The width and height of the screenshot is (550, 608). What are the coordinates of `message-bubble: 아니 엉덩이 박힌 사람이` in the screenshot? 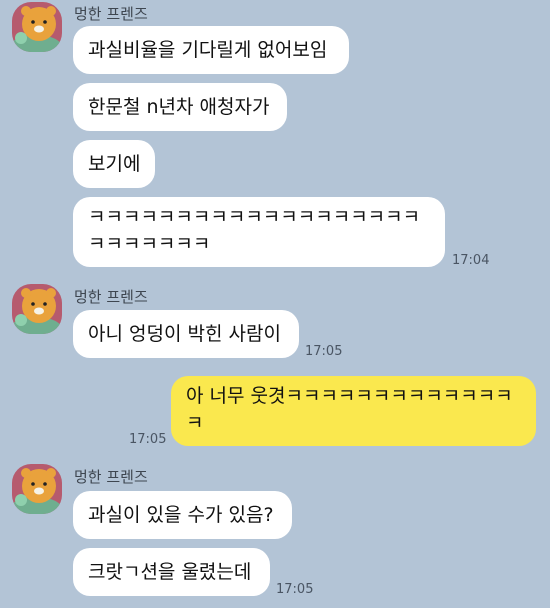 It's located at (186, 334).